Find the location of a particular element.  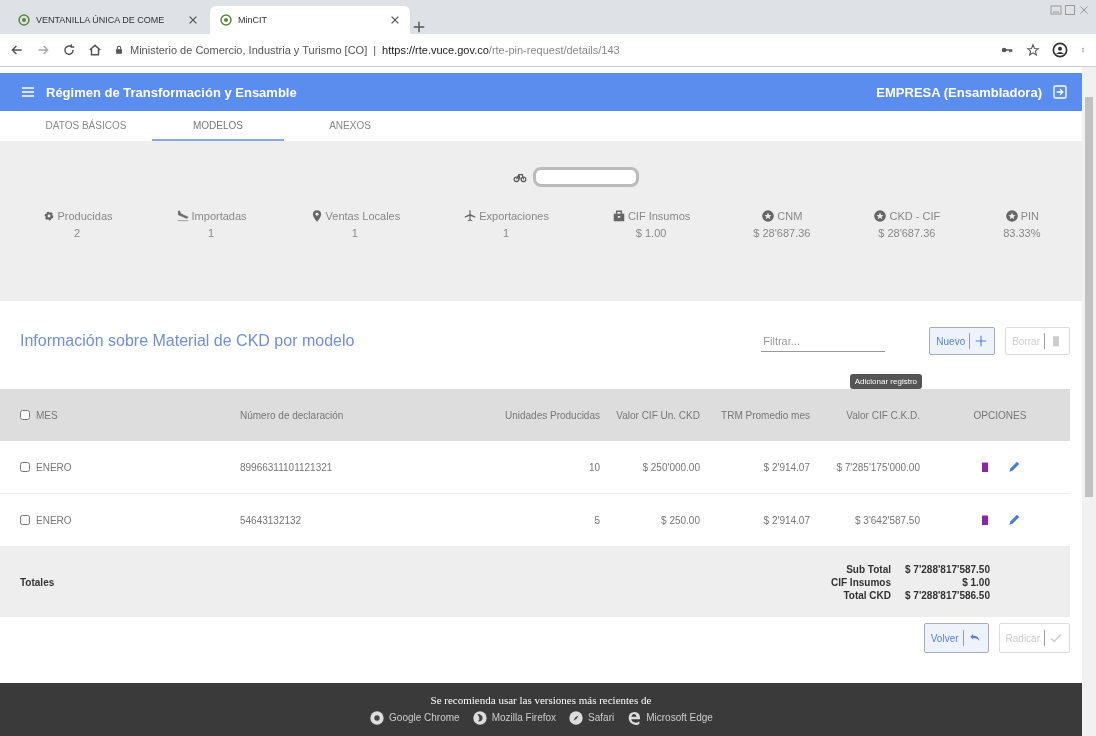

stat-label: CNM is located at coordinates (790, 216).